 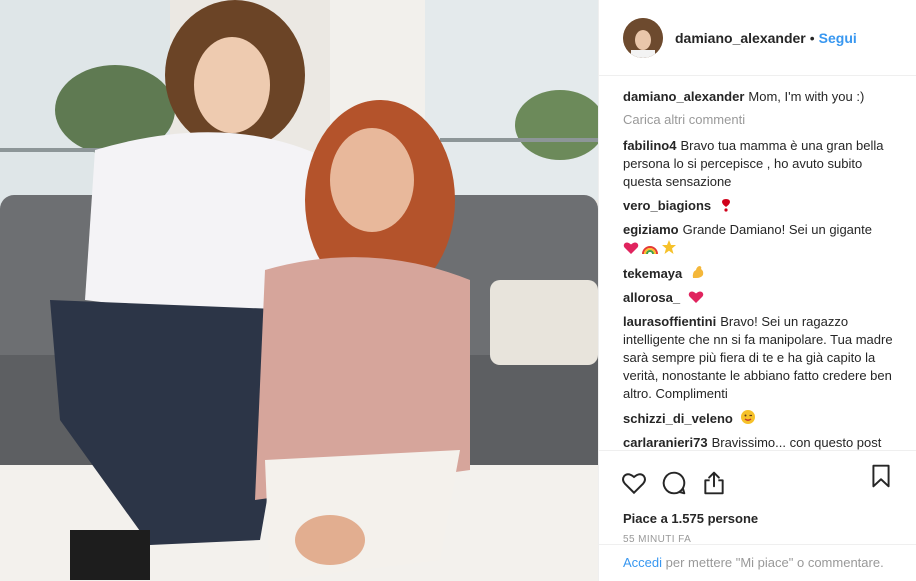 What do you see at coordinates (761, 239) in the screenshot?
I see `comment-item: egiziamo Grande Damiano! Sei un gigante` at bounding box center [761, 239].